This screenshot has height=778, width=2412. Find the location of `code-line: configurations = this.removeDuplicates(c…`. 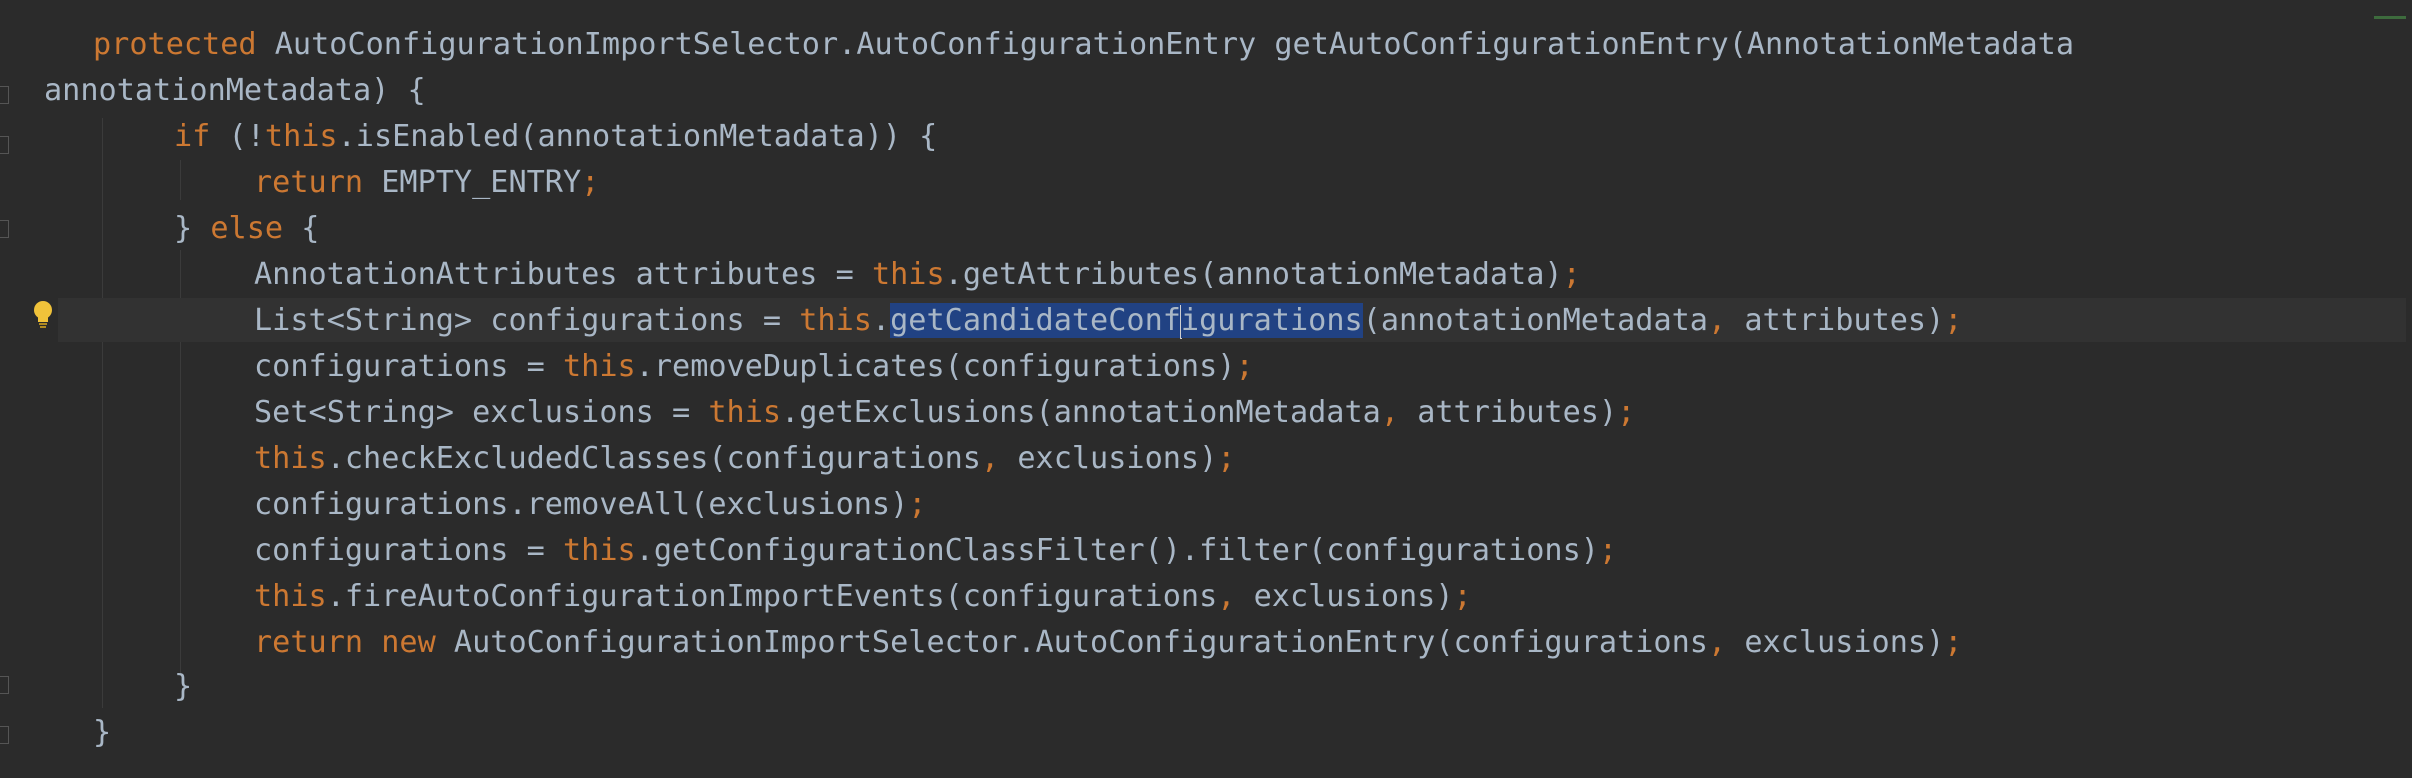

code-line: configurations = this.removeDuplicates(c… is located at coordinates (754, 367).